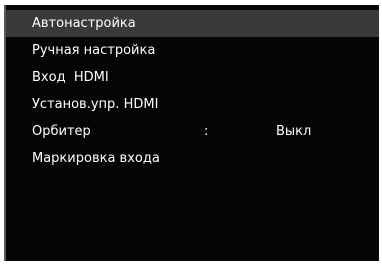 The image size is (382, 264). Describe the element at coordinates (192, 50) in the screenshot. I see `menu-item-manual-setup: Ручная настройка` at that location.